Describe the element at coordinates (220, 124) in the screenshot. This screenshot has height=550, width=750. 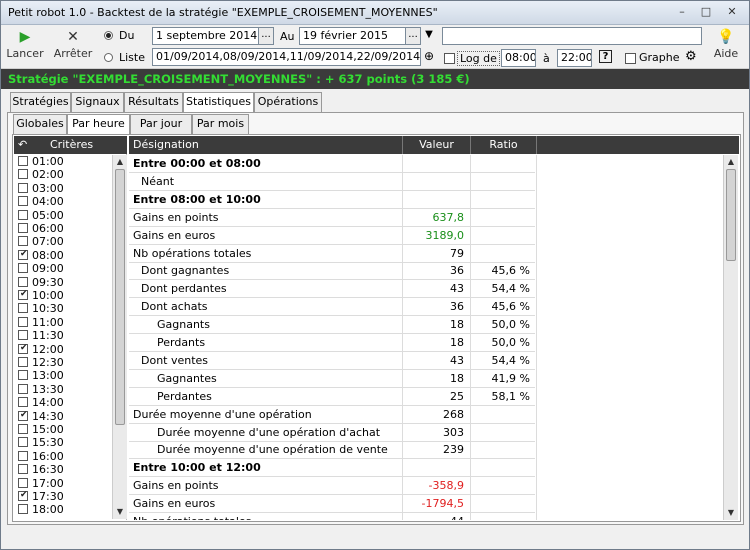
I see `tab-par-mois: Par mois` at that location.